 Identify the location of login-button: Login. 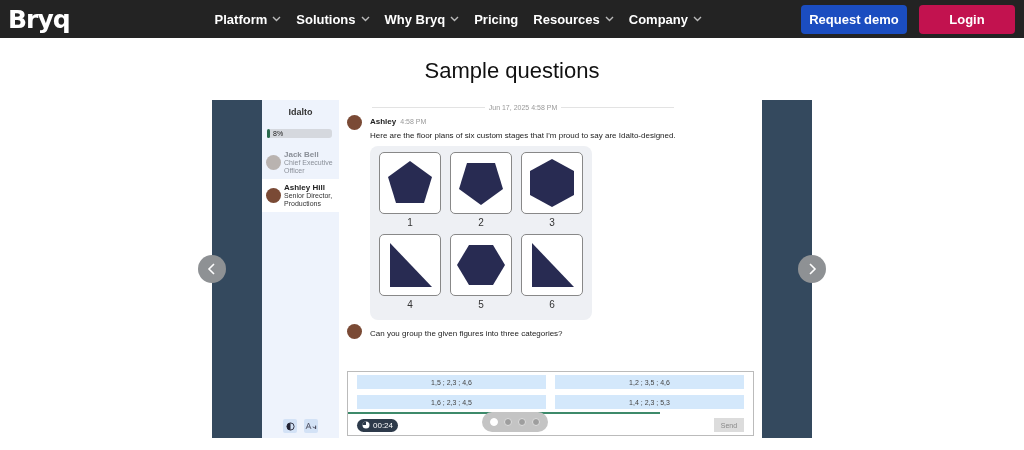
(967, 19).